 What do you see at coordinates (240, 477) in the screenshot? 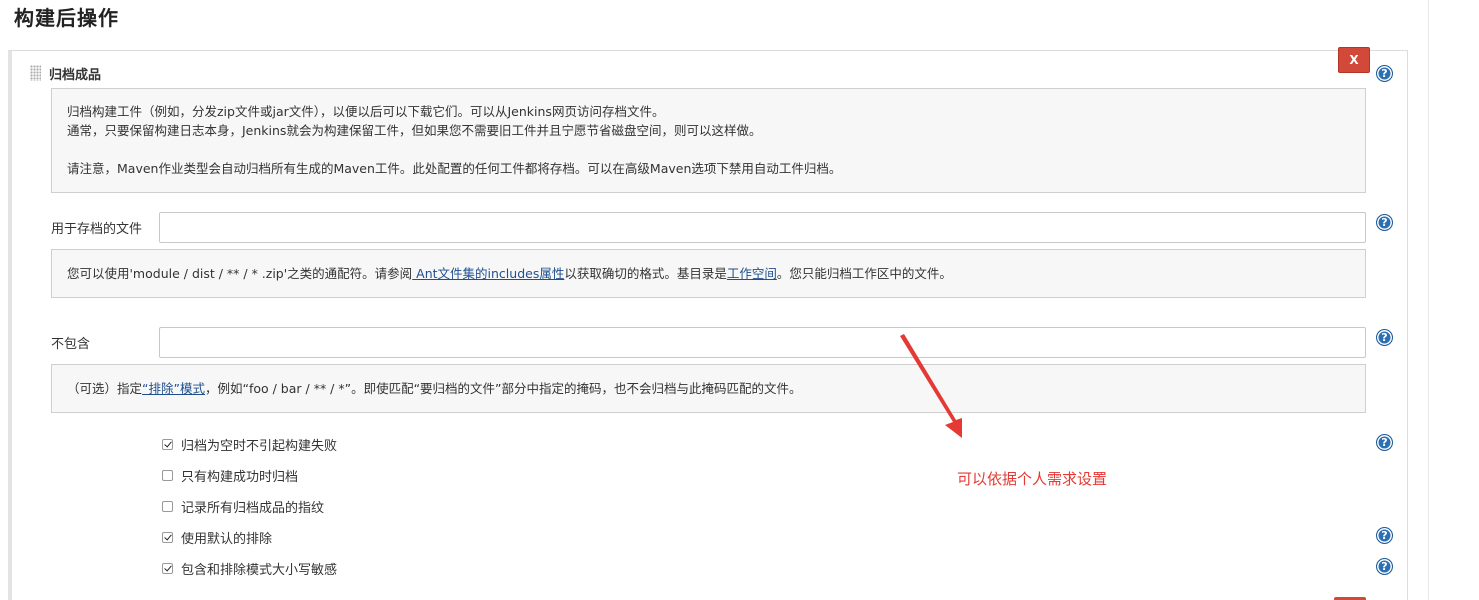
I see `option-label: 只有构建成功时归档` at bounding box center [240, 477].